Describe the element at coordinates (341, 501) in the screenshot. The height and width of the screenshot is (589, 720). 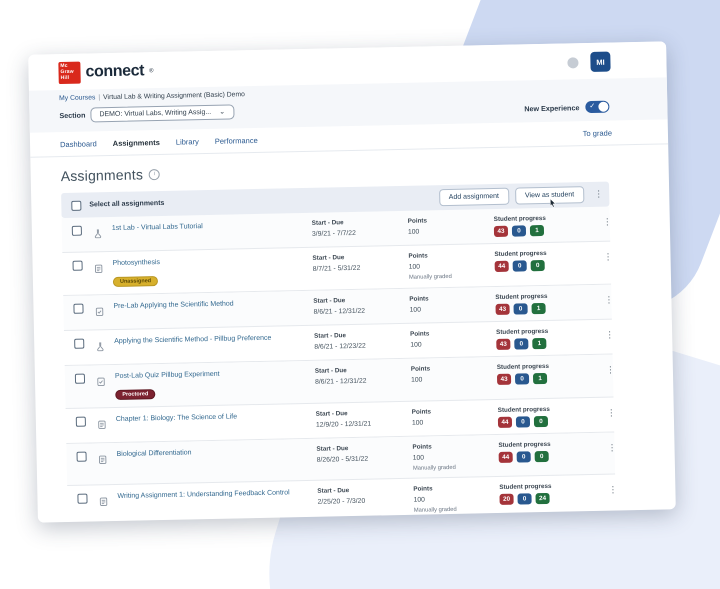
I see `start-due-value: 2/25/20 - 7/3/20` at that location.